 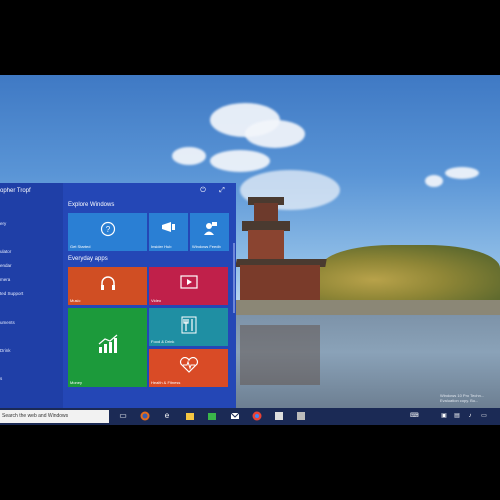 What do you see at coordinates (80, 246) in the screenshot?
I see `tile-label: Get Started` at bounding box center [80, 246].